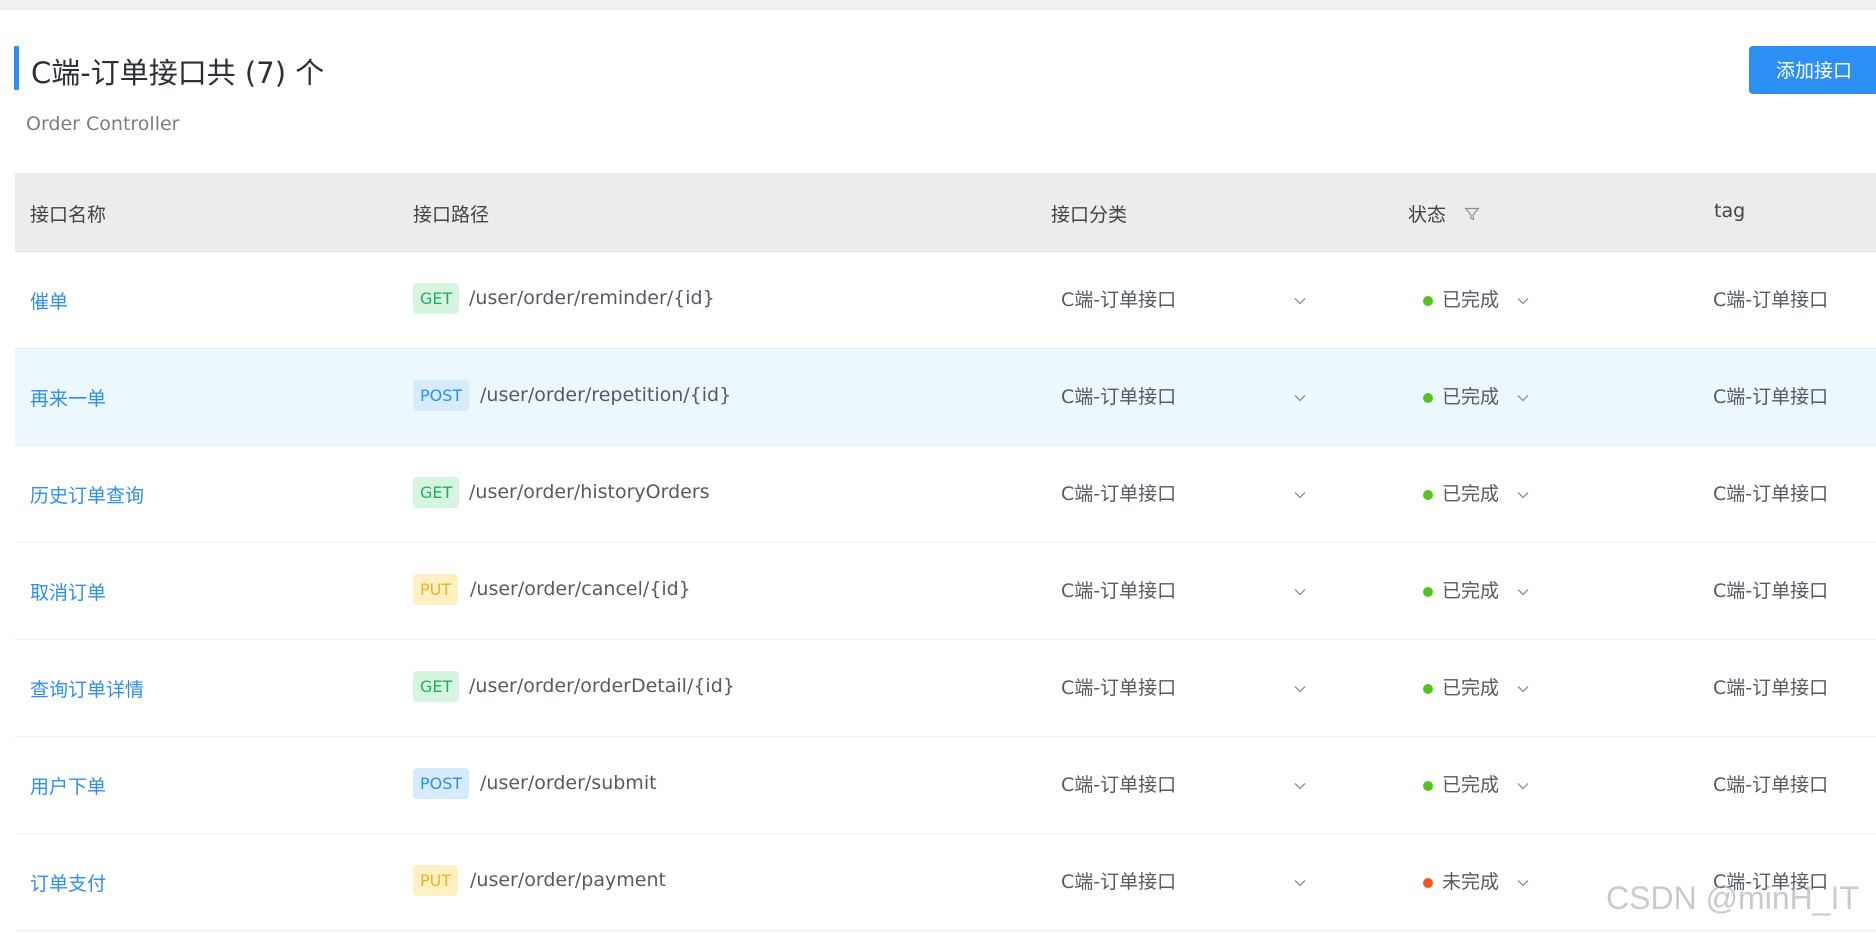 The image size is (1876, 933). What do you see at coordinates (606, 395) in the screenshot?
I see `api-path: /user/order/repetition/{id}` at bounding box center [606, 395].